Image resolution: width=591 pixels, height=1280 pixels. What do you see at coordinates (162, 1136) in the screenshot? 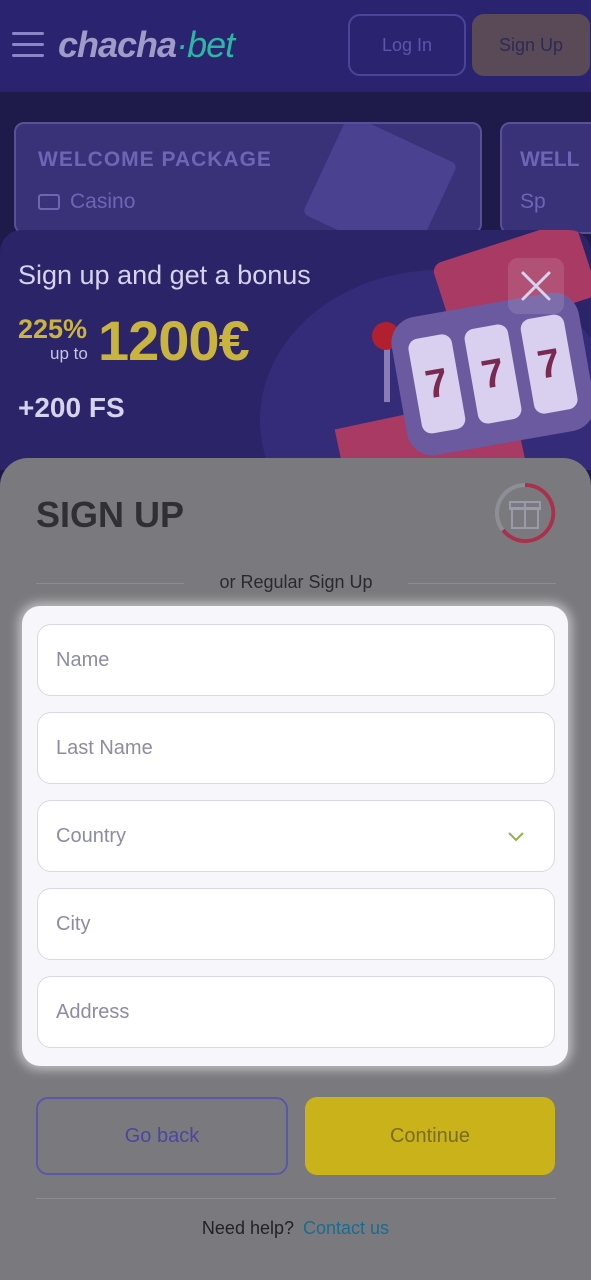
I see `go-back-button: Go back` at bounding box center [162, 1136].